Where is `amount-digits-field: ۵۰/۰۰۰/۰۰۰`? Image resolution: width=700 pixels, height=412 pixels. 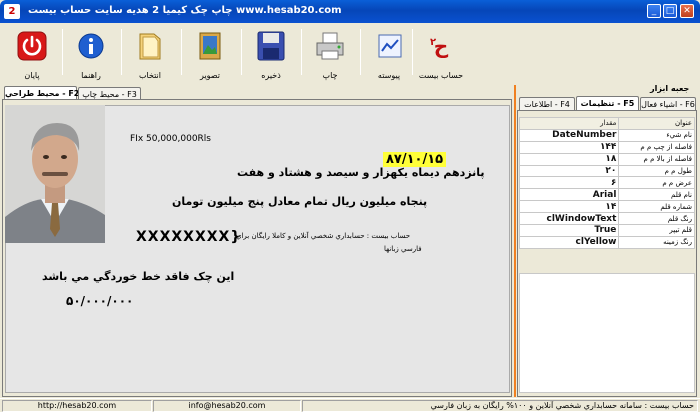
amount-digits-field: ۵۰/۰۰۰/۰۰۰ is located at coordinates (99, 301).